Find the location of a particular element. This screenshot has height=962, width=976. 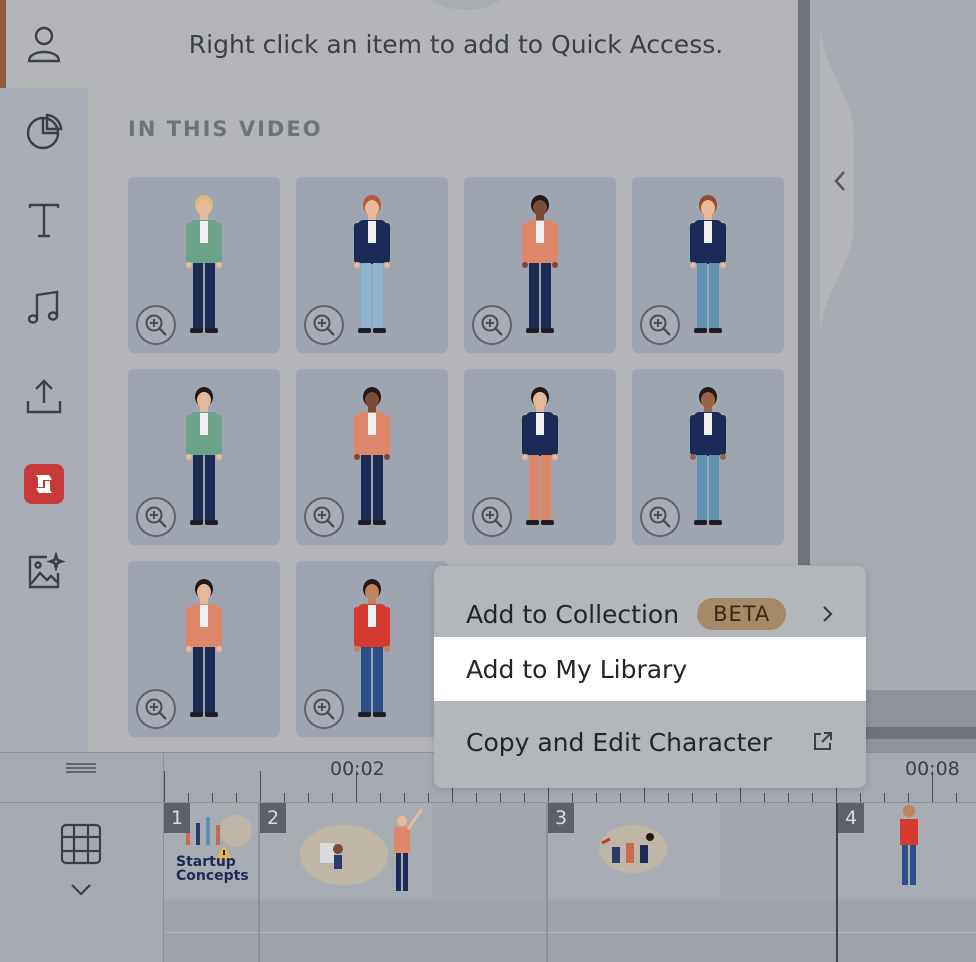

scene-1-caption: Startup Concepts is located at coordinates (212, 869).